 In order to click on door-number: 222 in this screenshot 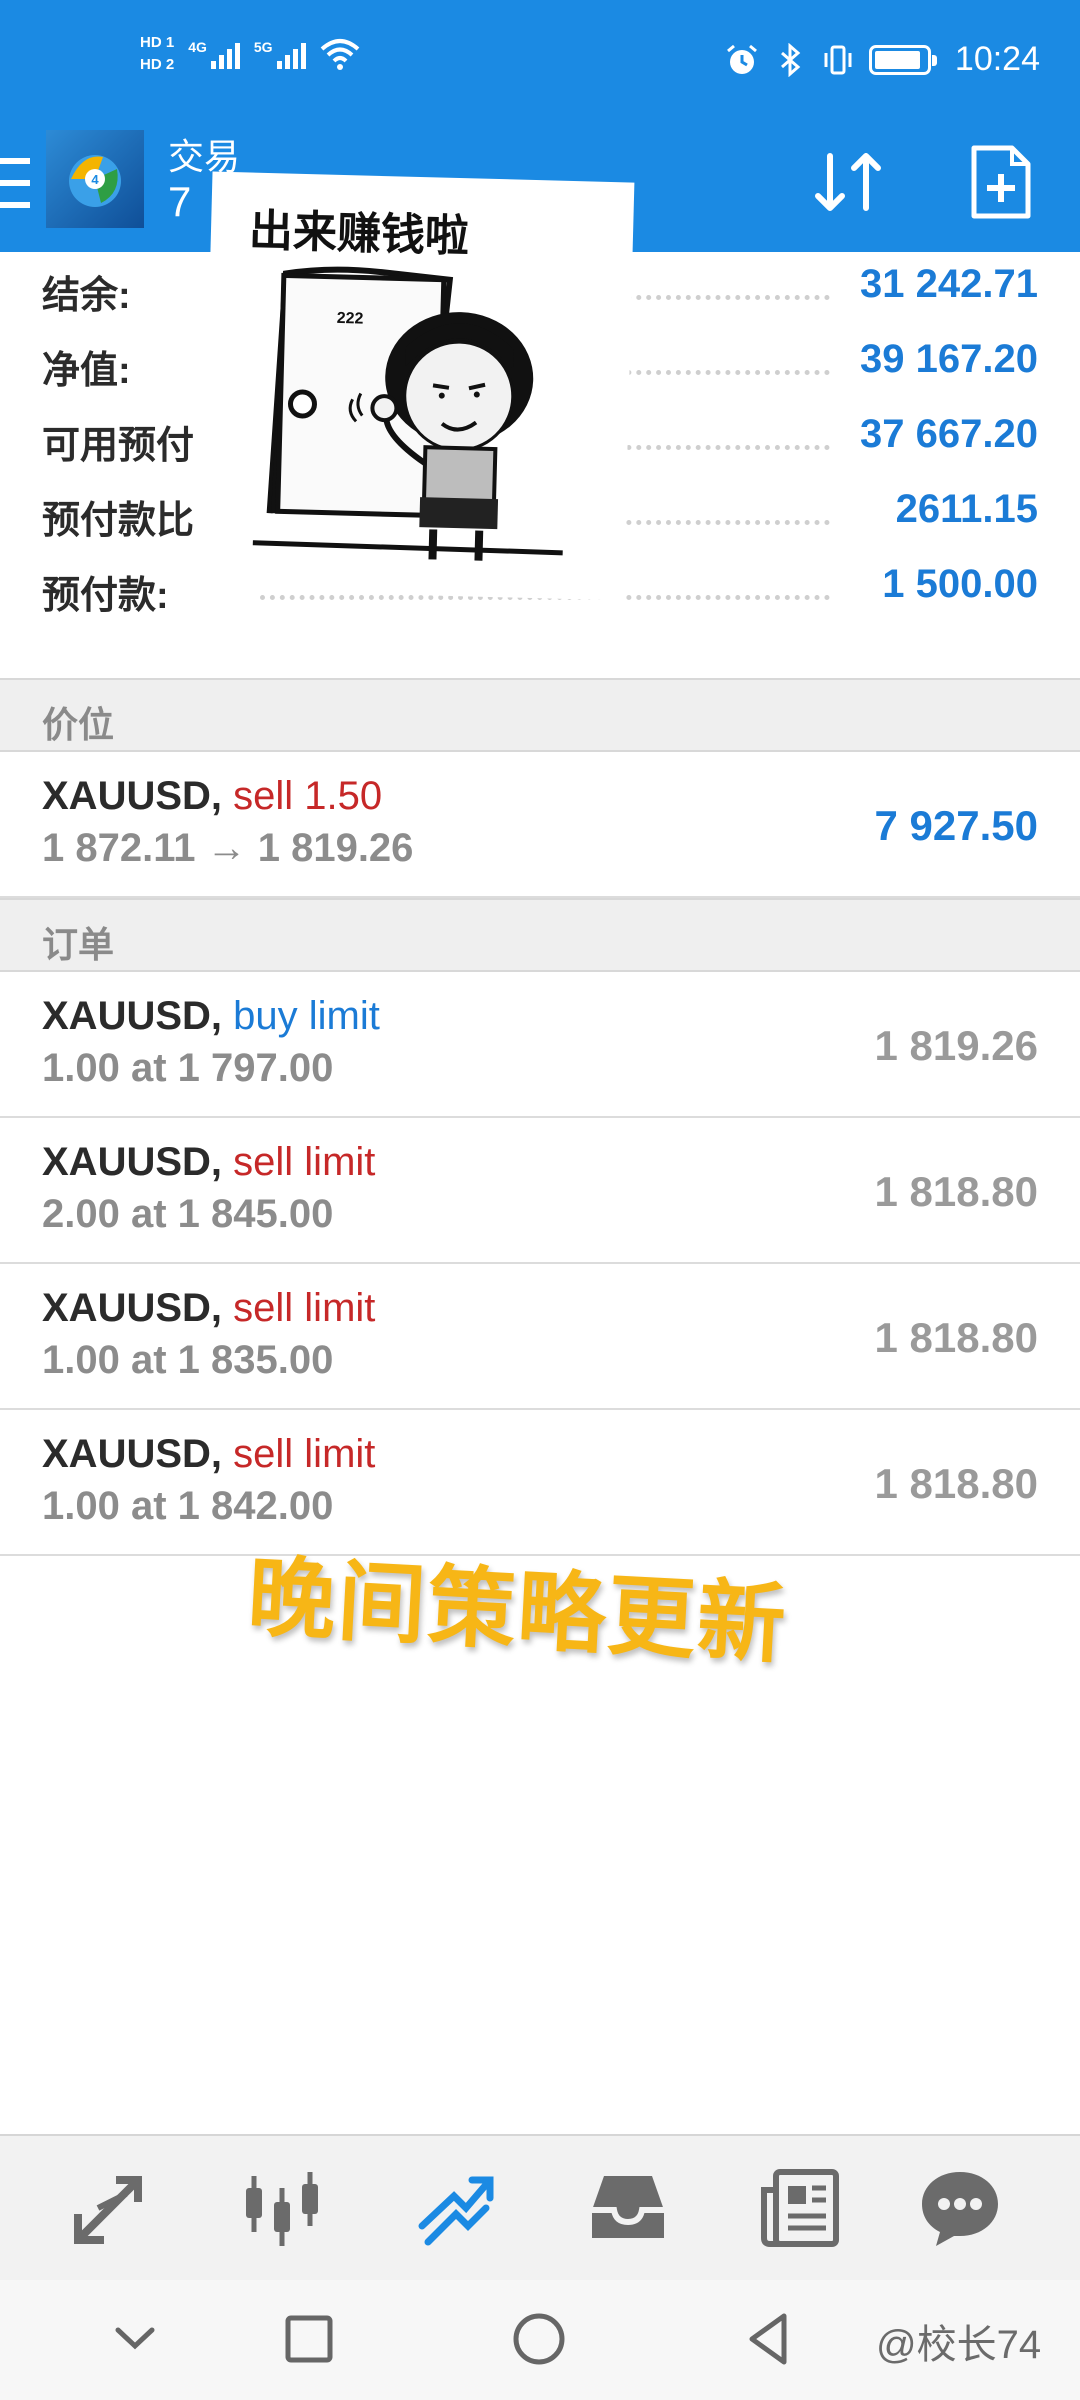, I will do `click(350, 319)`.